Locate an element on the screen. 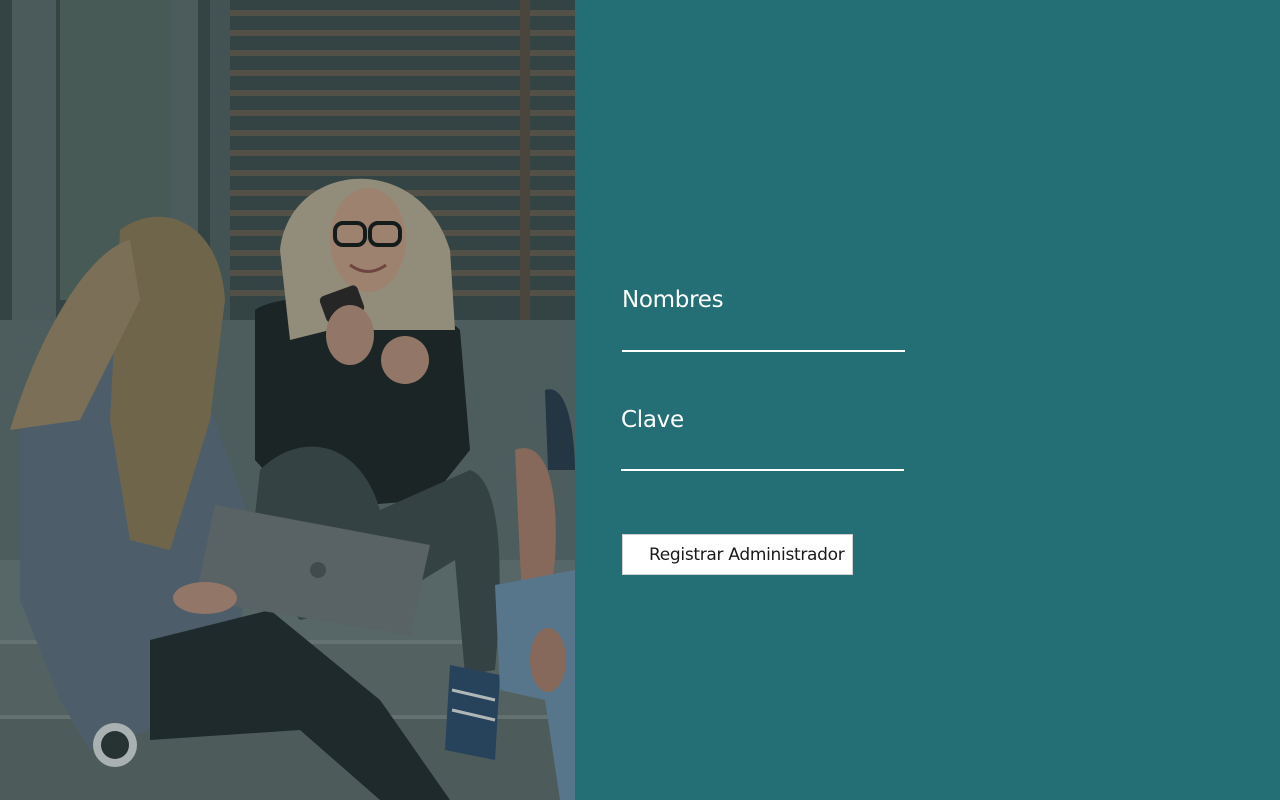 The width and height of the screenshot is (1280, 800). password-label: Clave is located at coordinates (652, 420).